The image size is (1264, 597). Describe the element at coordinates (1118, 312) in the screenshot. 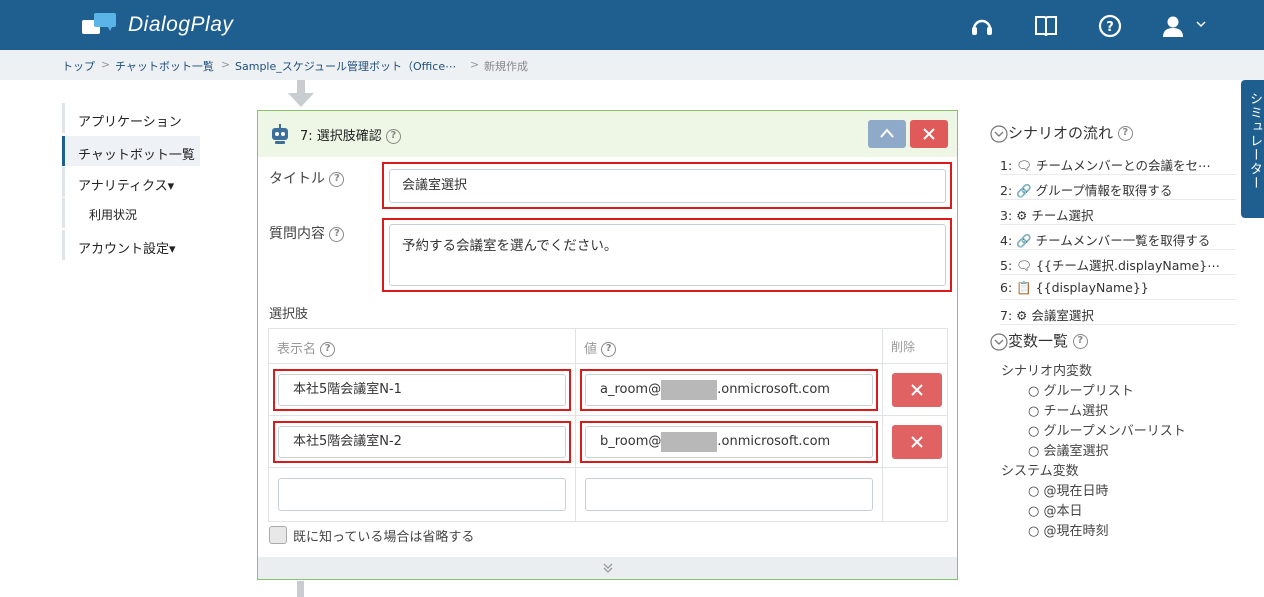

I see `scenario-item: 7: ⚙ 会議室選択` at that location.